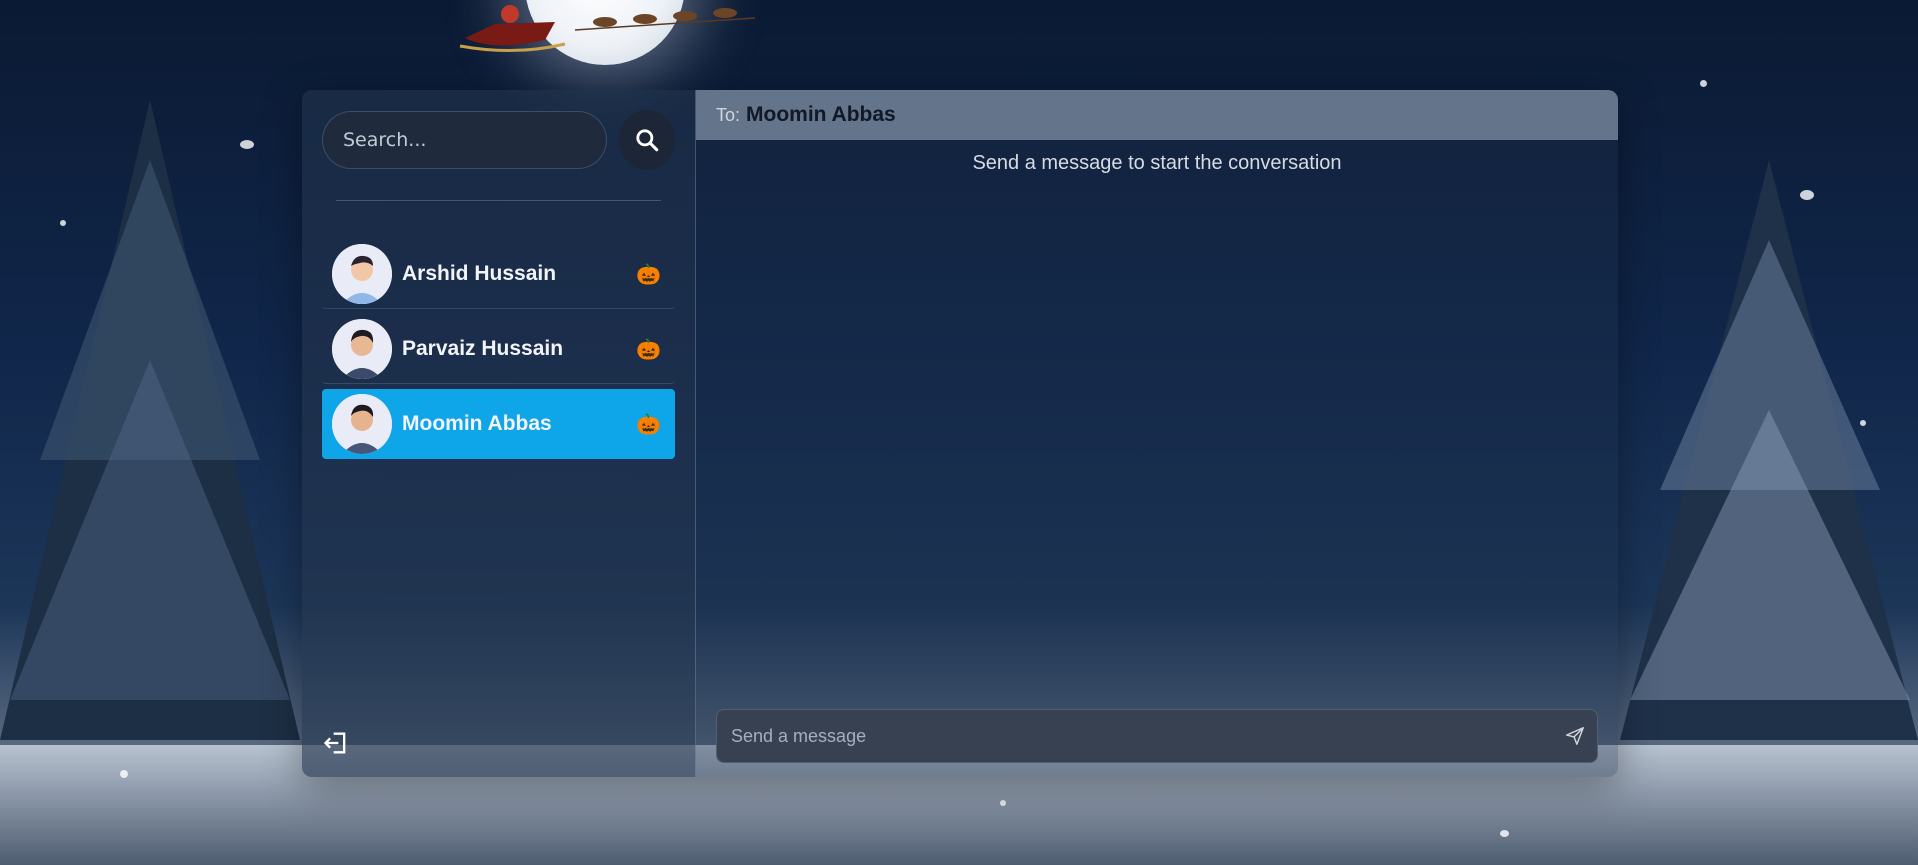 This screenshot has height=865, width=1918. I want to click on message-composer, so click(1157, 736).